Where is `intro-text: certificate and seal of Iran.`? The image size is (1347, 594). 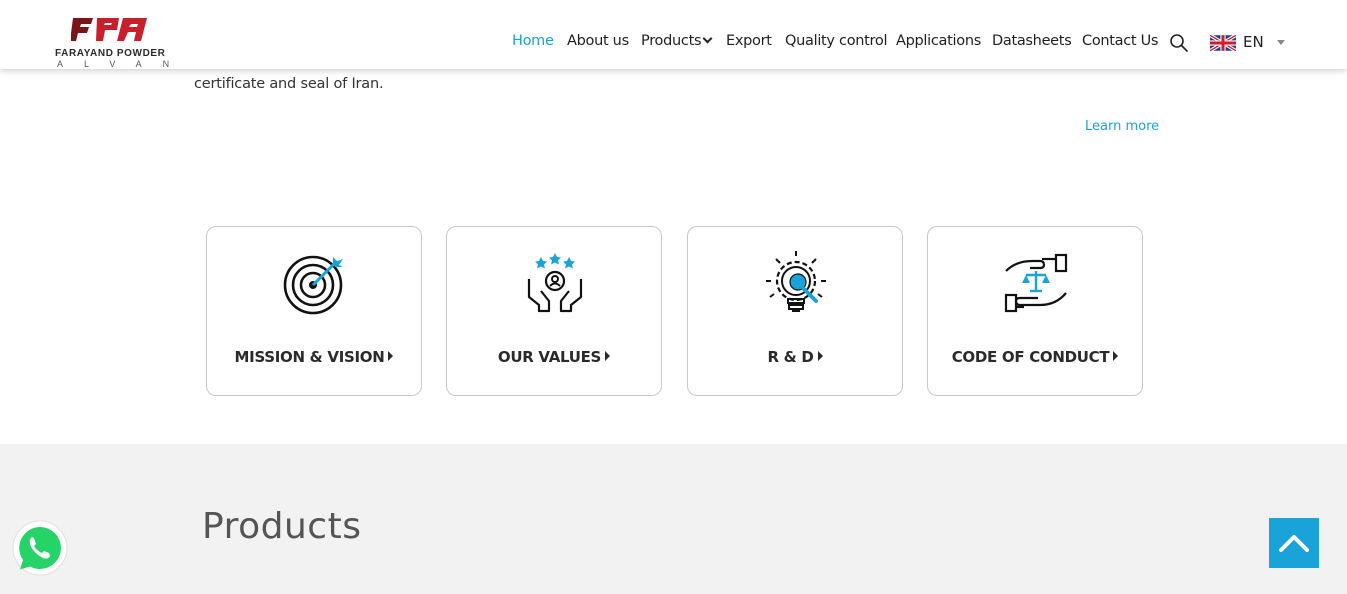 intro-text: certificate and seal of Iran. is located at coordinates (289, 84).